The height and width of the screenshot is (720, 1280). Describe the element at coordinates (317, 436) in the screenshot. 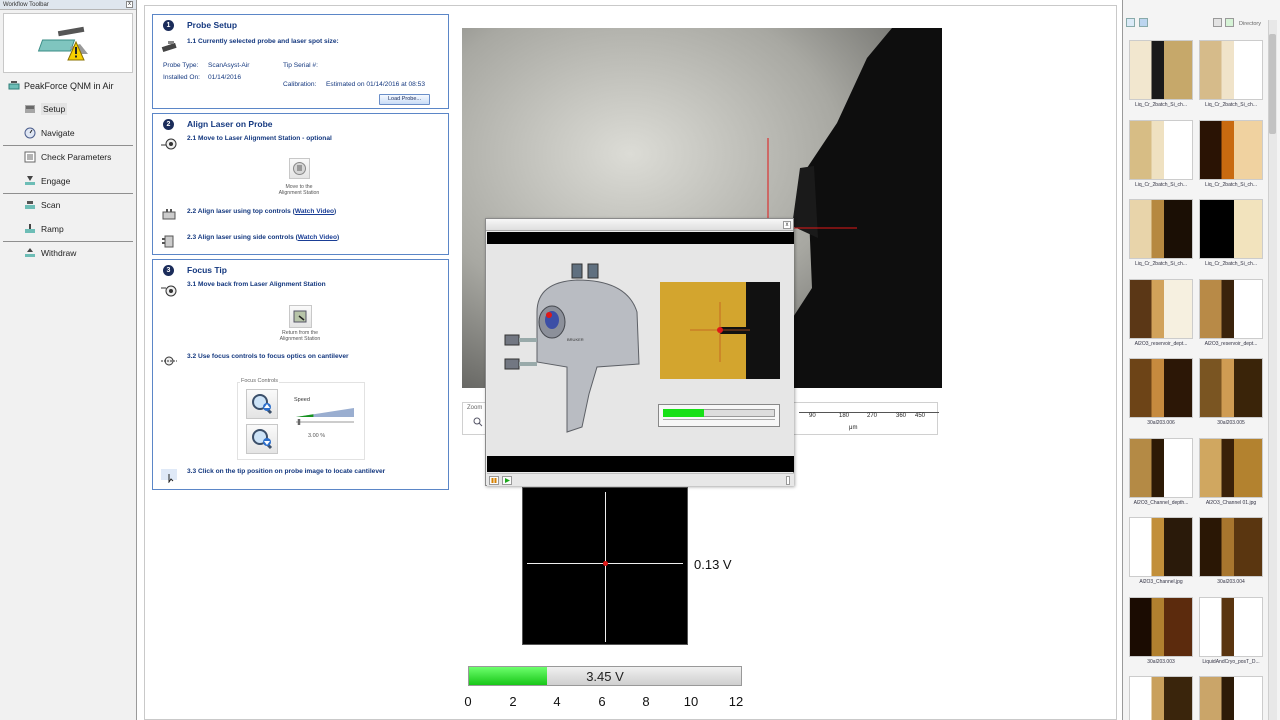

I see `speed-value: 3.00 %` at that location.